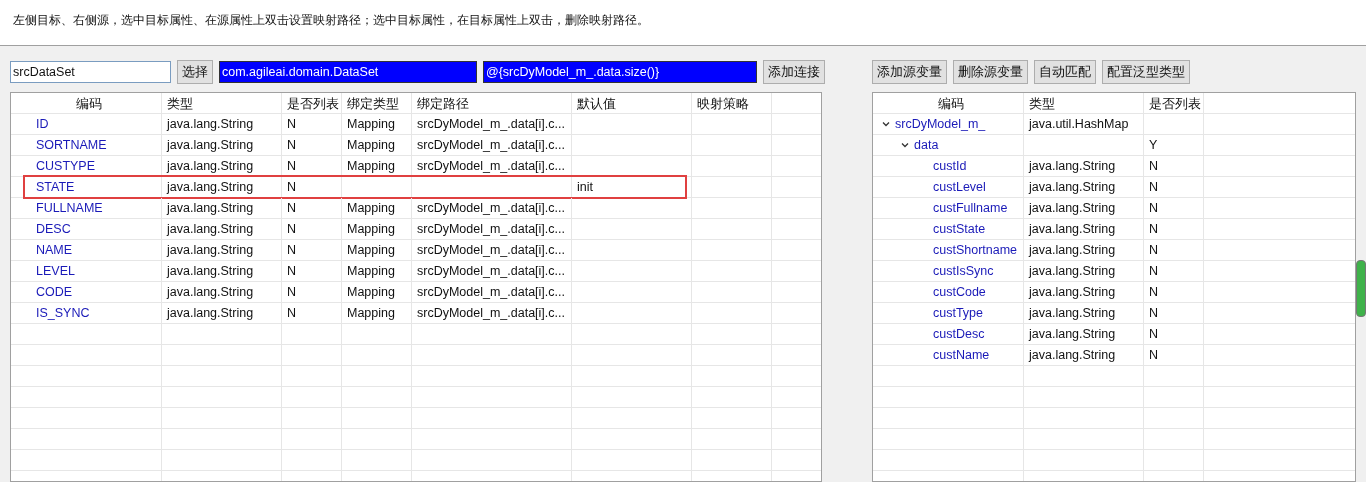 This screenshot has width=1366, height=482. What do you see at coordinates (1065, 72) in the screenshot?
I see `toolbar-button: 自动匹配` at bounding box center [1065, 72].